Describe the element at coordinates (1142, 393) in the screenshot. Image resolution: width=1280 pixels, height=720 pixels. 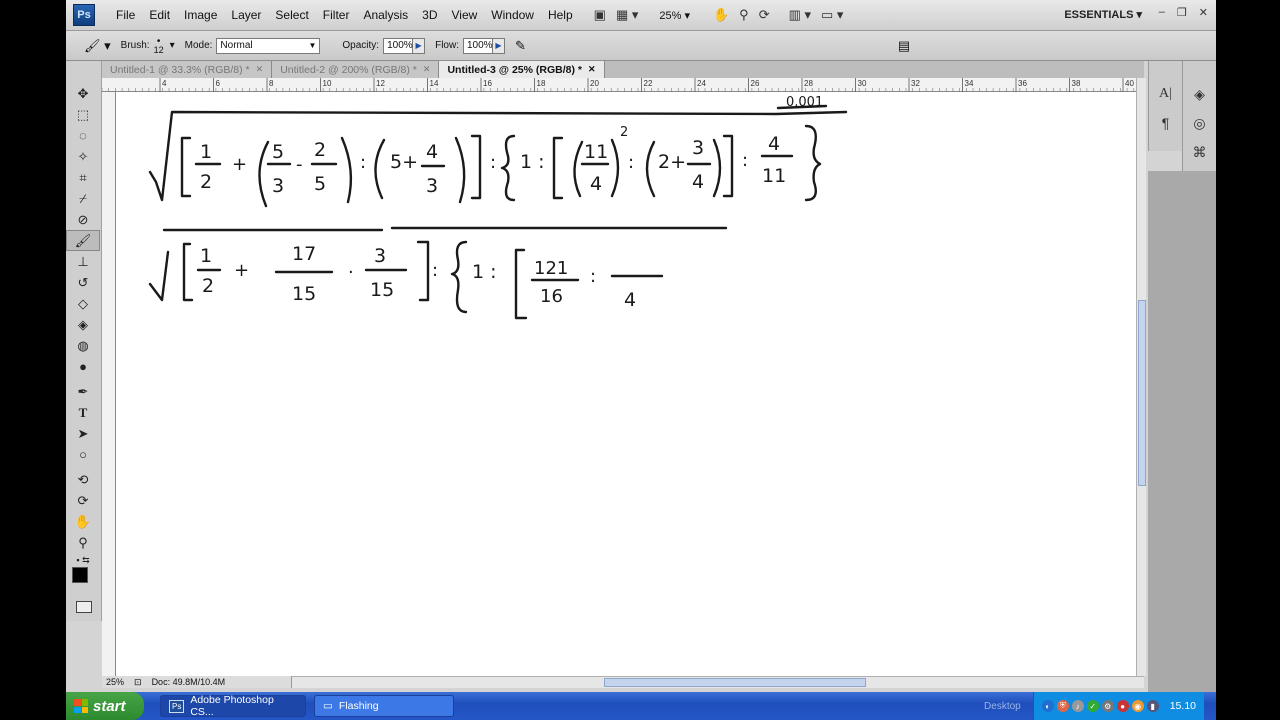
I see `vertical-scroll-thumb` at that location.